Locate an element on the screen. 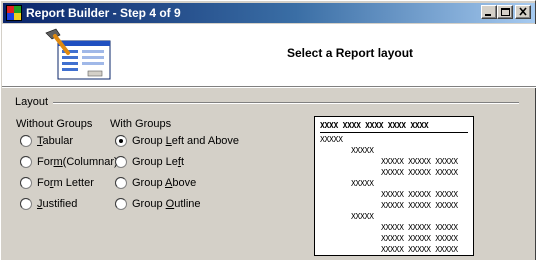  radio-group-above-label: Group Above is located at coordinates (164, 183).